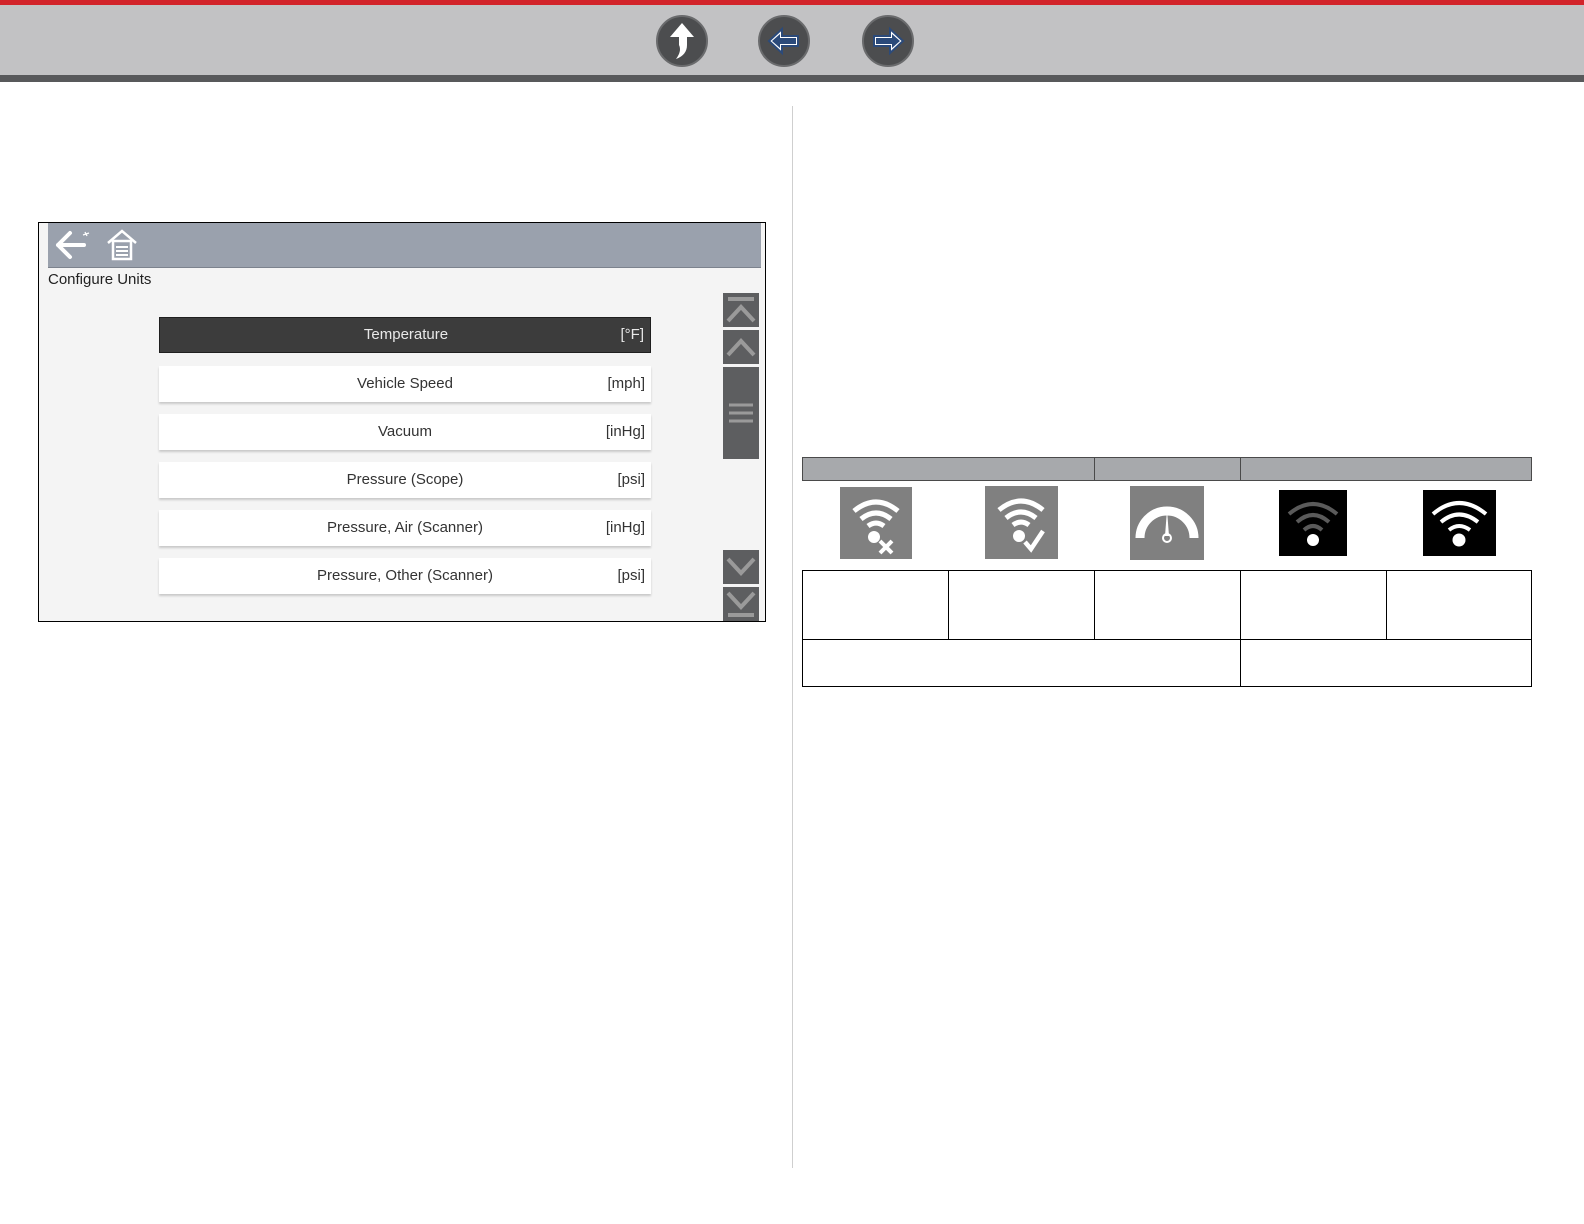 The height and width of the screenshot is (1224, 1584). What do you see at coordinates (73, 247) in the screenshot?
I see `back-icon` at bounding box center [73, 247].